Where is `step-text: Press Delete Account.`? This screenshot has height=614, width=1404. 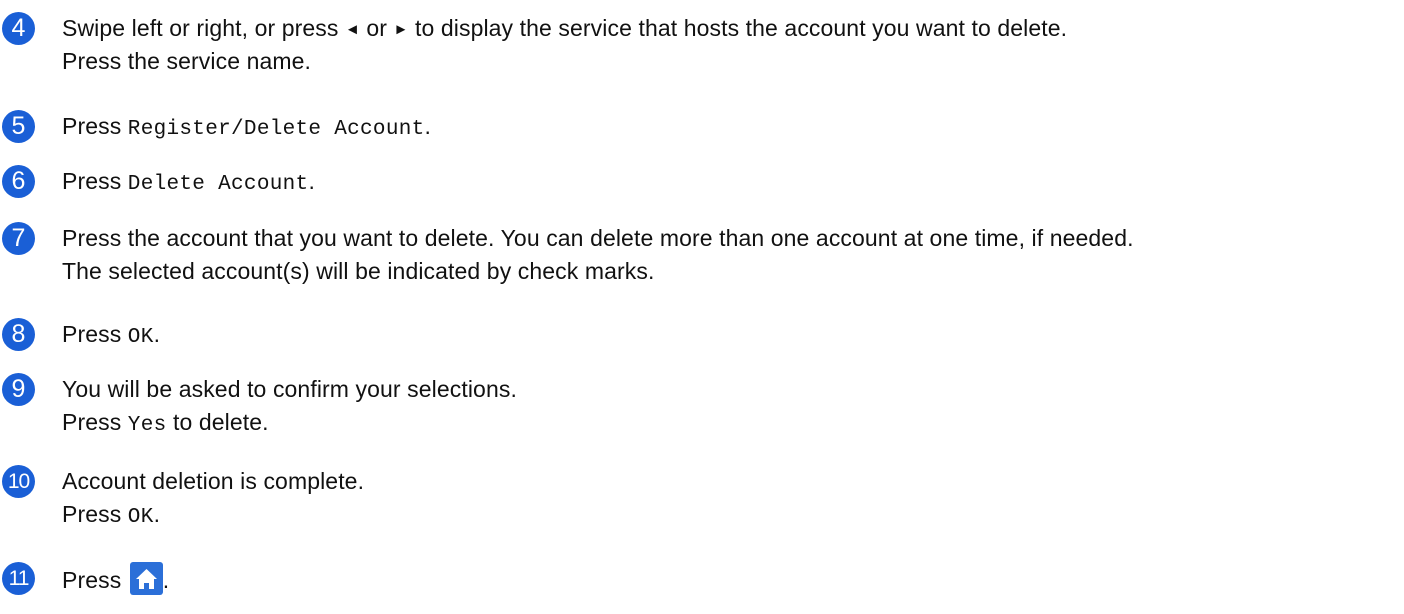 step-text: Press Delete Account. is located at coordinates (188, 182).